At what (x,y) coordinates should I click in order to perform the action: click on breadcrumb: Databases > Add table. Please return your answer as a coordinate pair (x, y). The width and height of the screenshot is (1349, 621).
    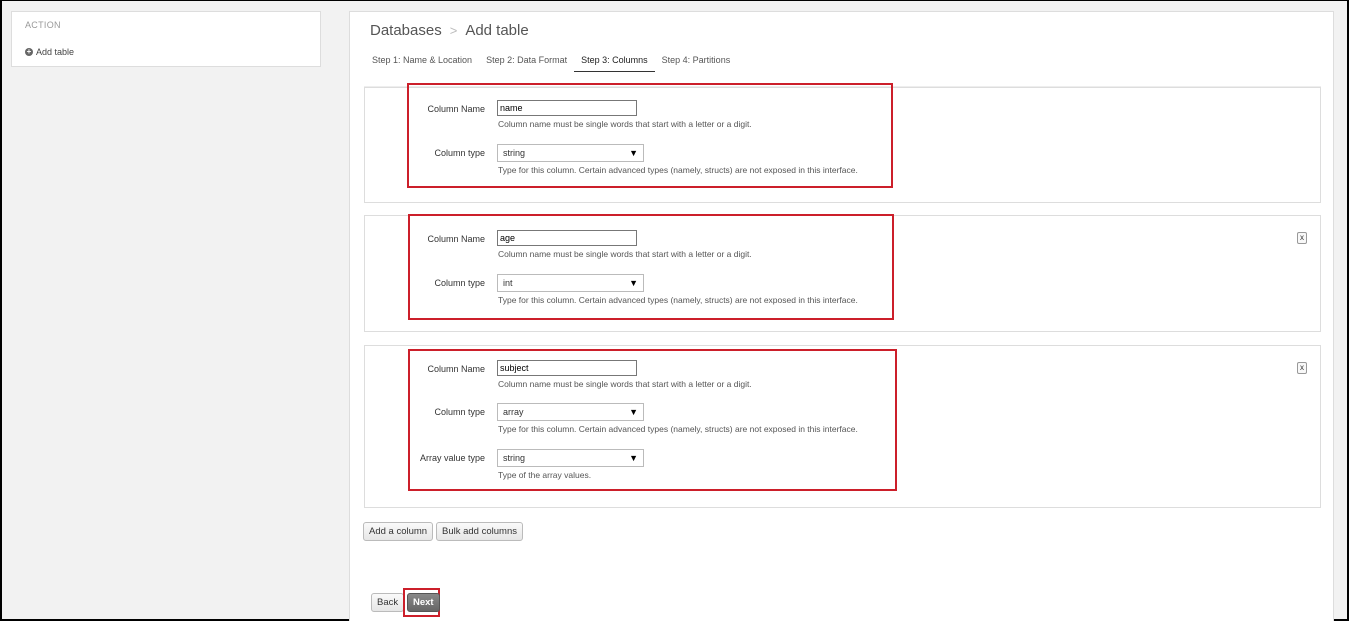
    Looking at the image, I should click on (449, 30).